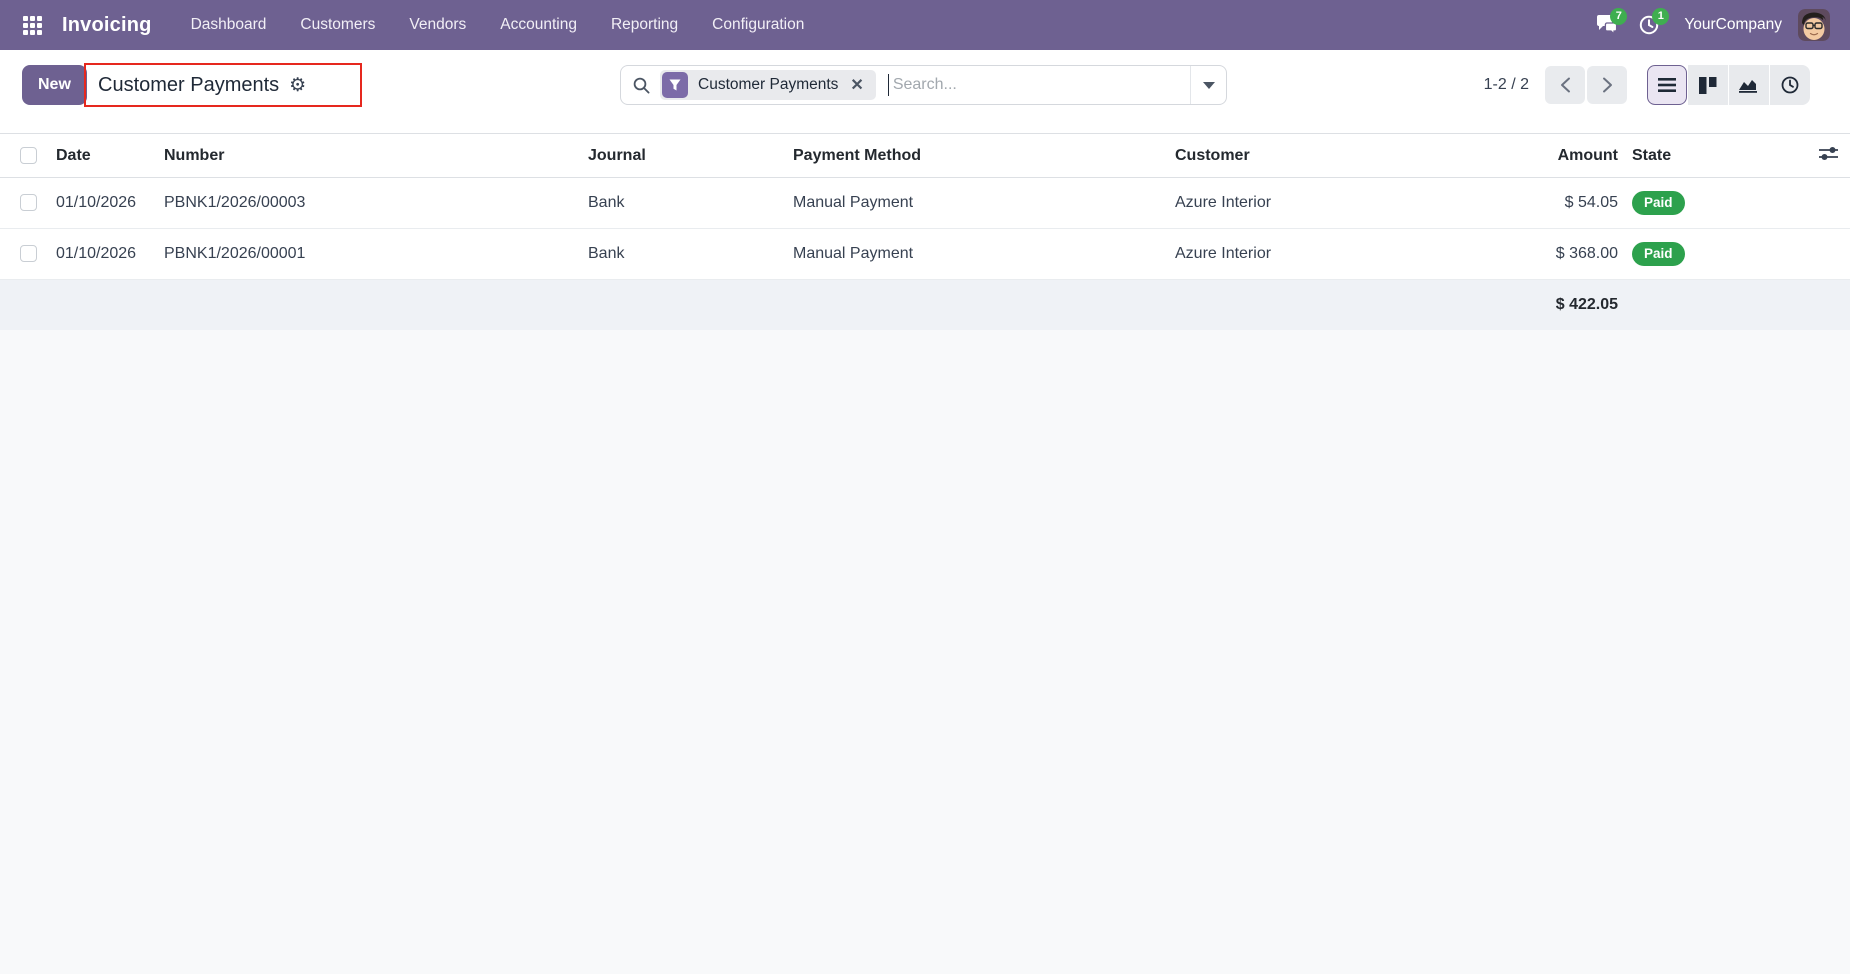  I want to click on facet-remove-icon: ✕, so click(860, 85).